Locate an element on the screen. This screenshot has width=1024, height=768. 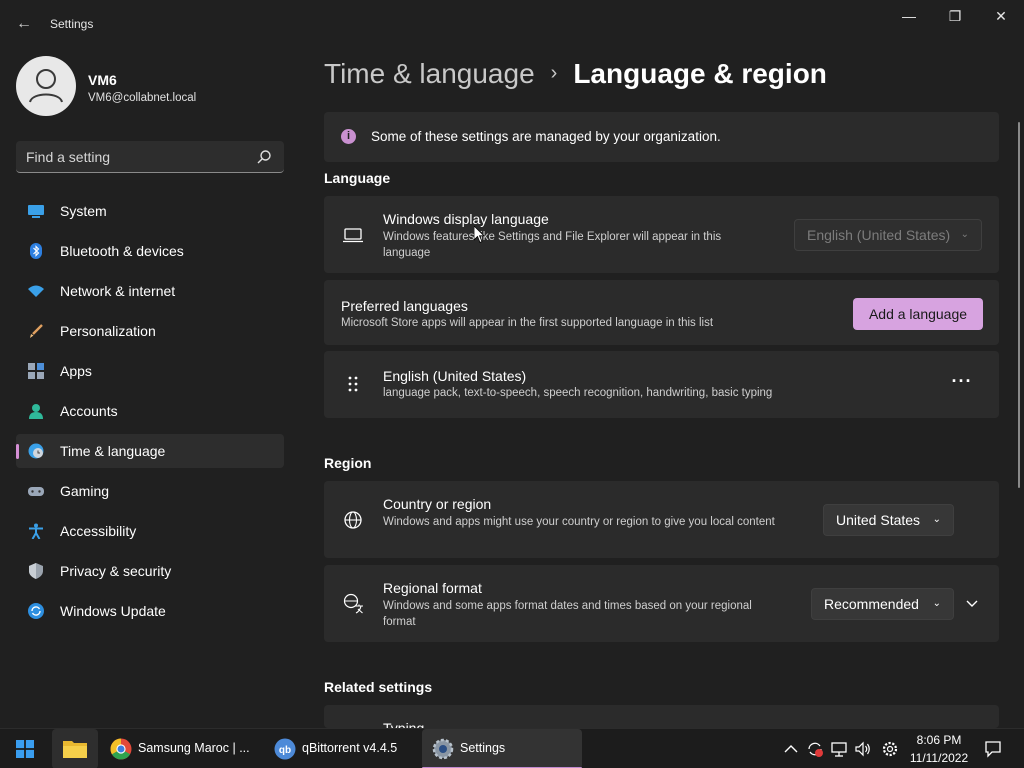
accessibility-icon is located at coordinates (36, 531).